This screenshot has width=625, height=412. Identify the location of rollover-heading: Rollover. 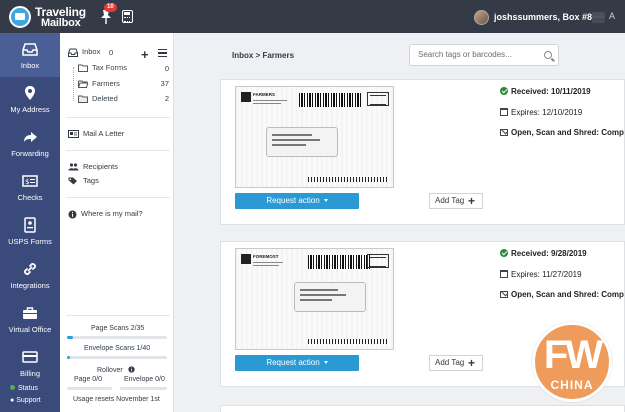
(116, 370).